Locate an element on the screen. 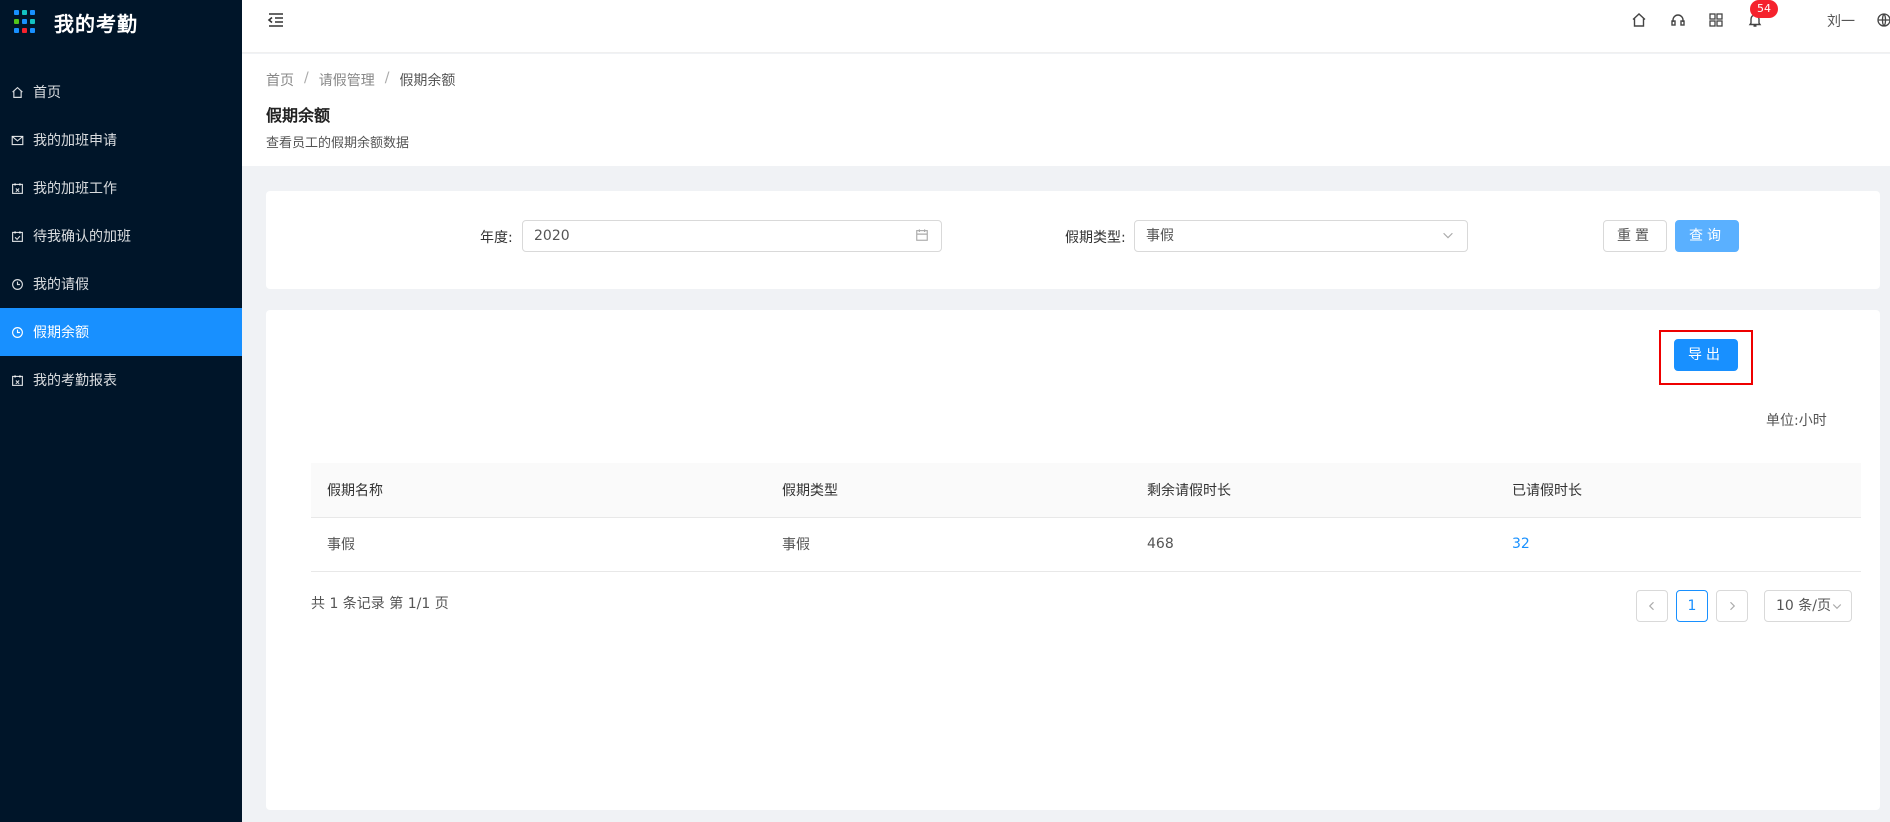 The width and height of the screenshot is (1890, 822). user-name: 刘一 is located at coordinates (1841, 21).